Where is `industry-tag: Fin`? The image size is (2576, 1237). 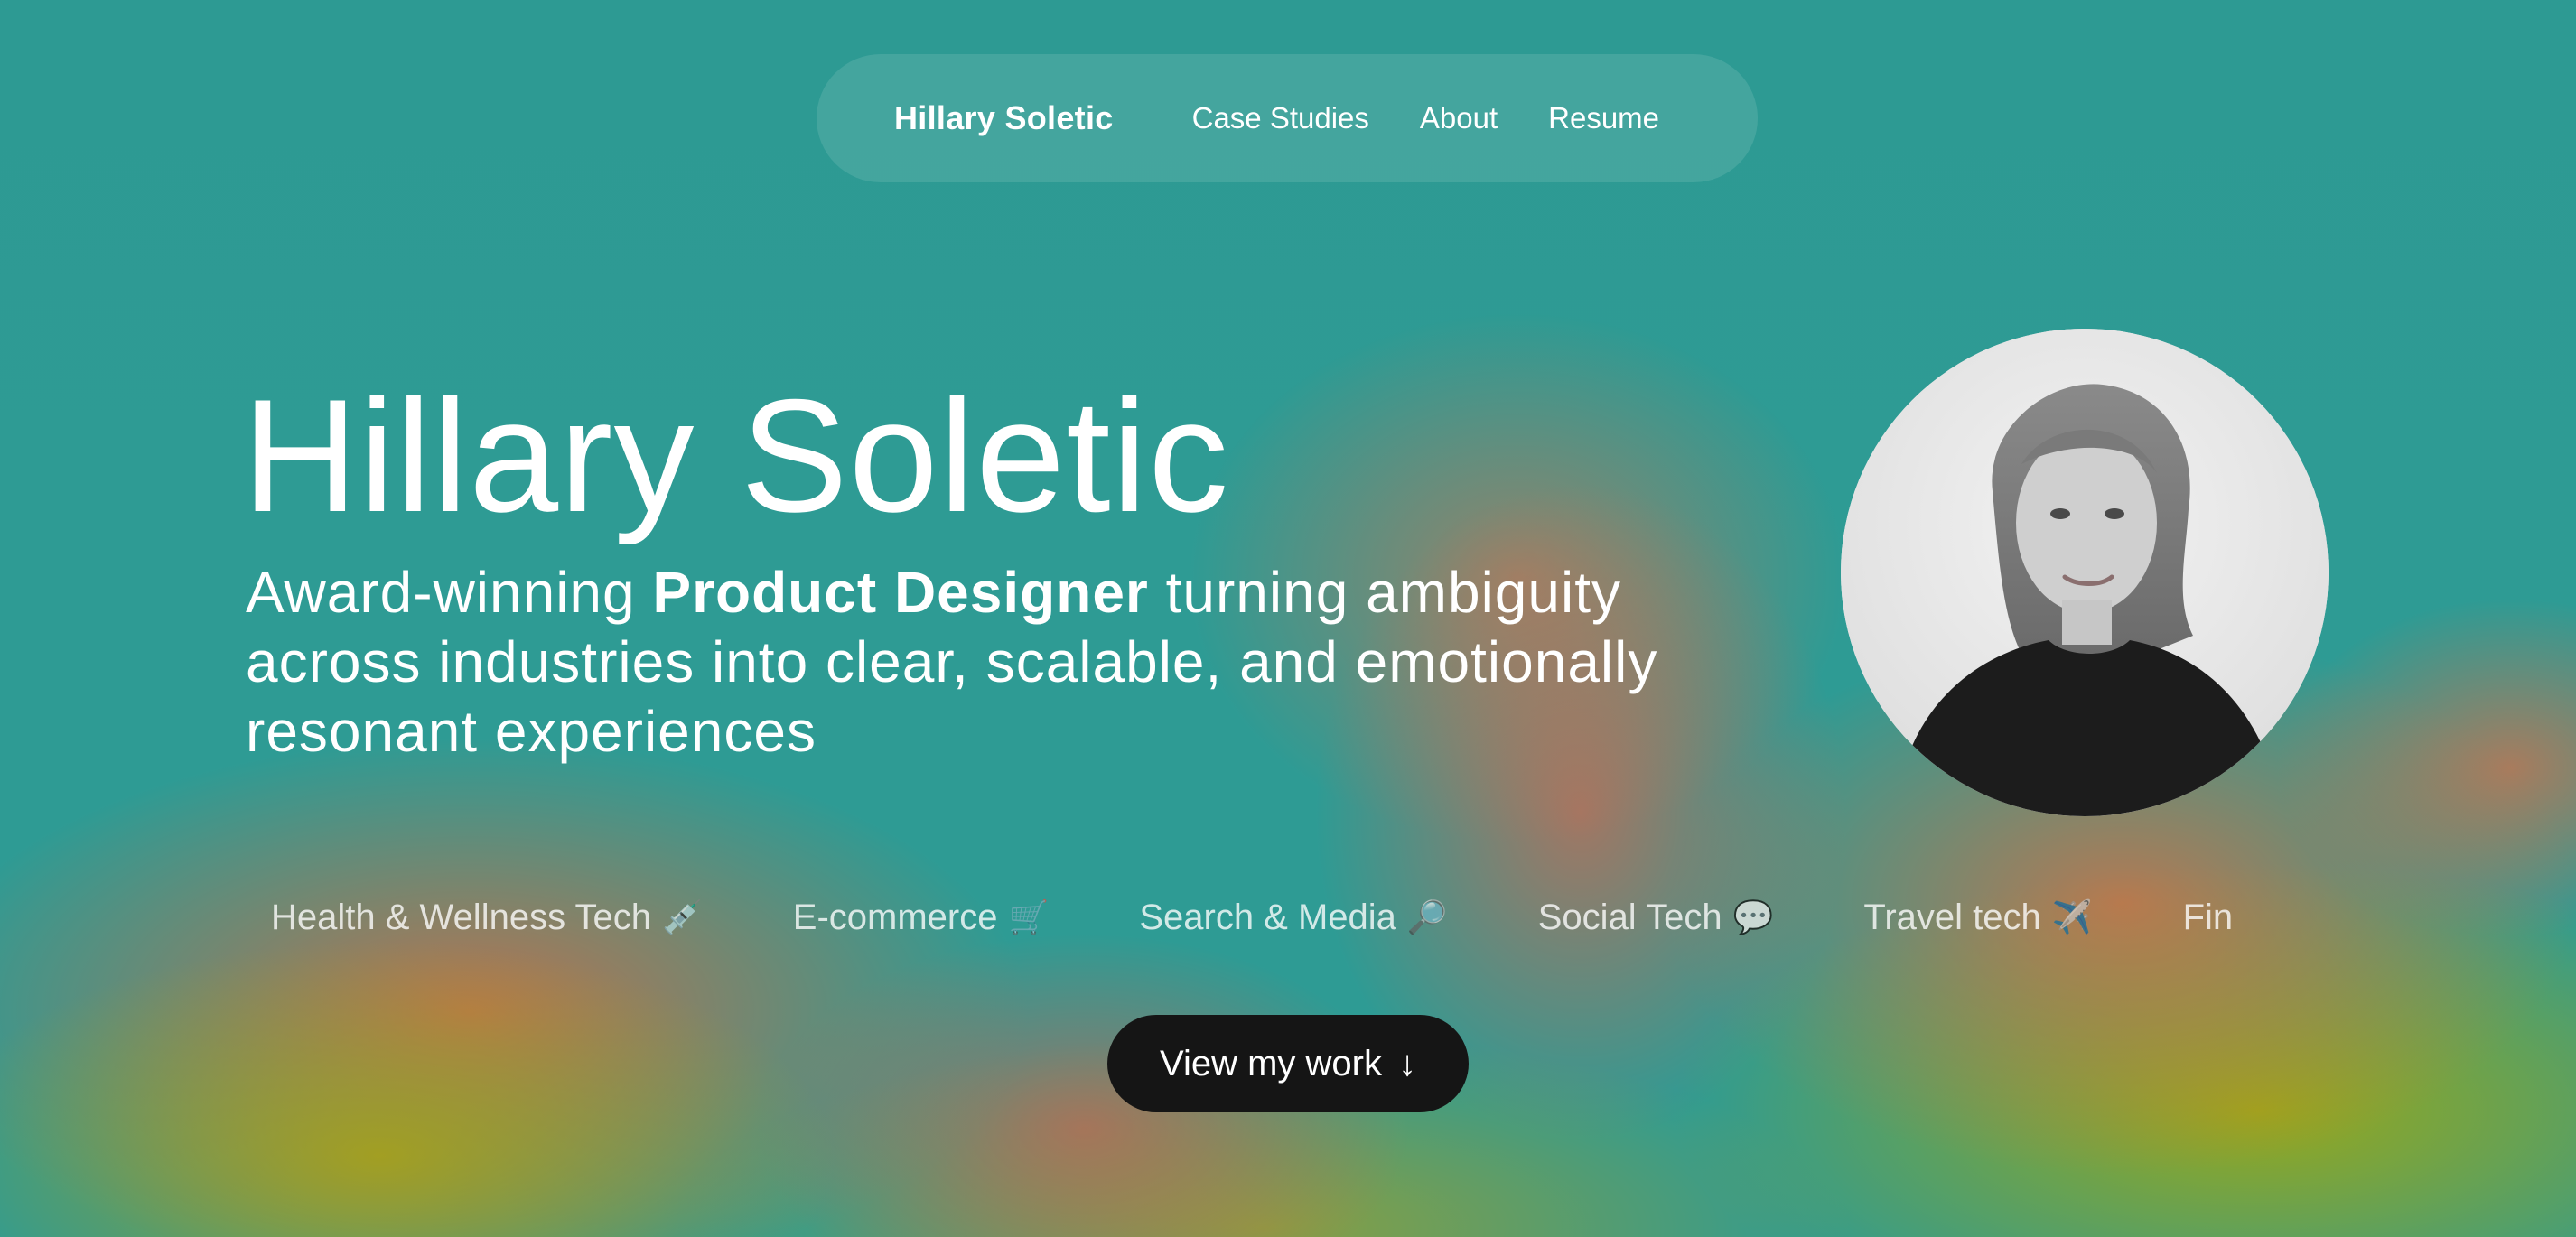 industry-tag: Fin is located at coordinates (2208, 918).